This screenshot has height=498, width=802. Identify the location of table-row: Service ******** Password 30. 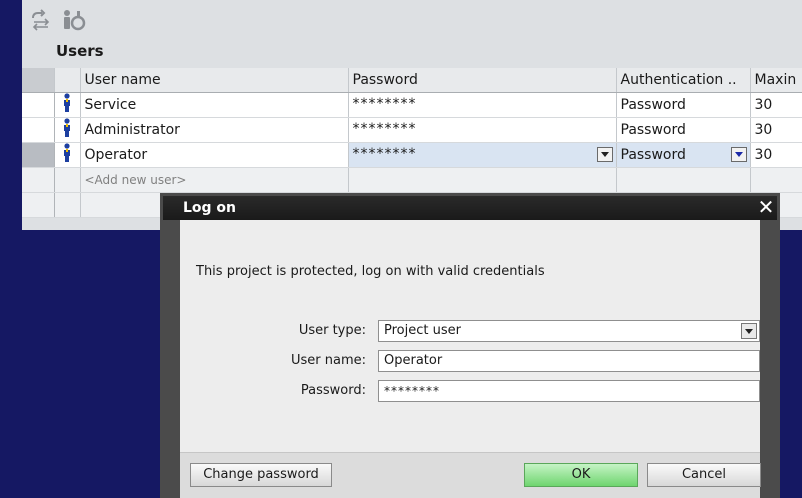
(412, 105).